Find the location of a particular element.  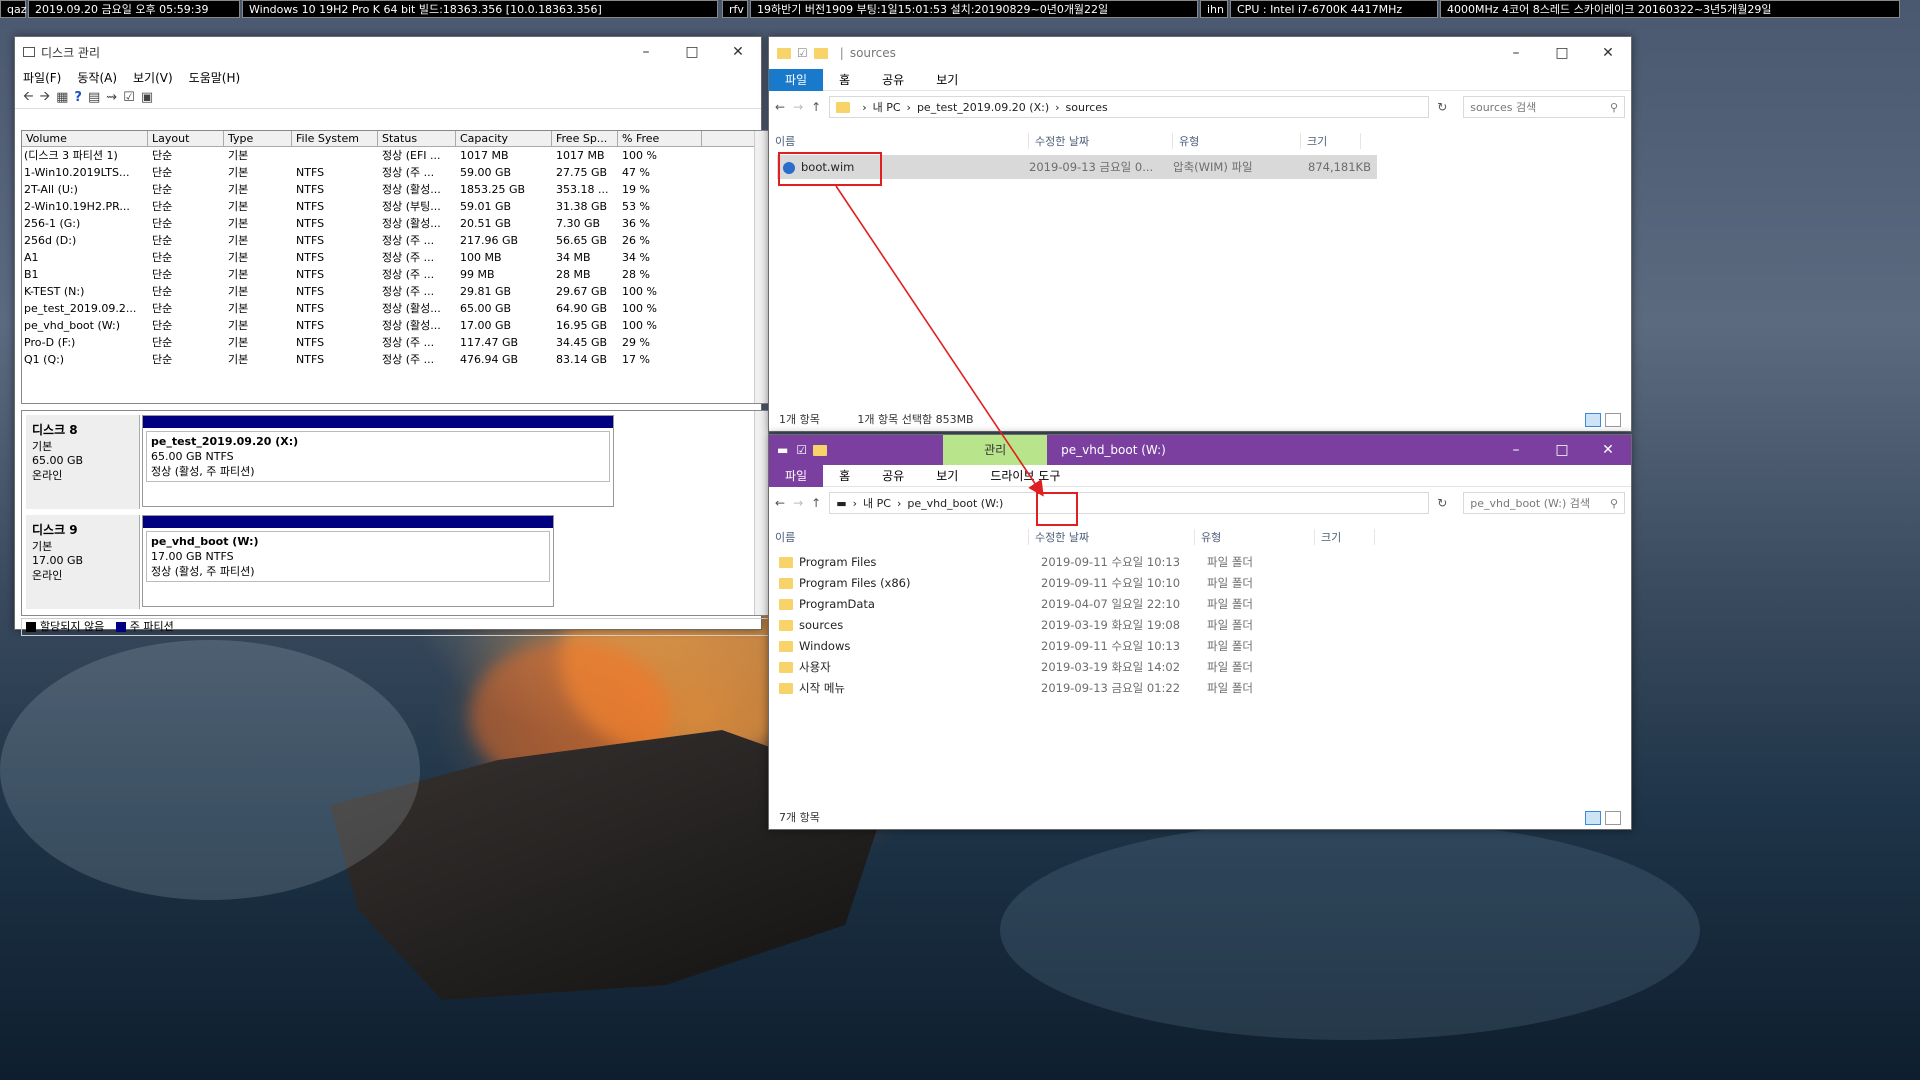

file-row: ProgramData 2019-04-07 일요일 22:10 파일 폴더 is located at coordinates (1205, 603).